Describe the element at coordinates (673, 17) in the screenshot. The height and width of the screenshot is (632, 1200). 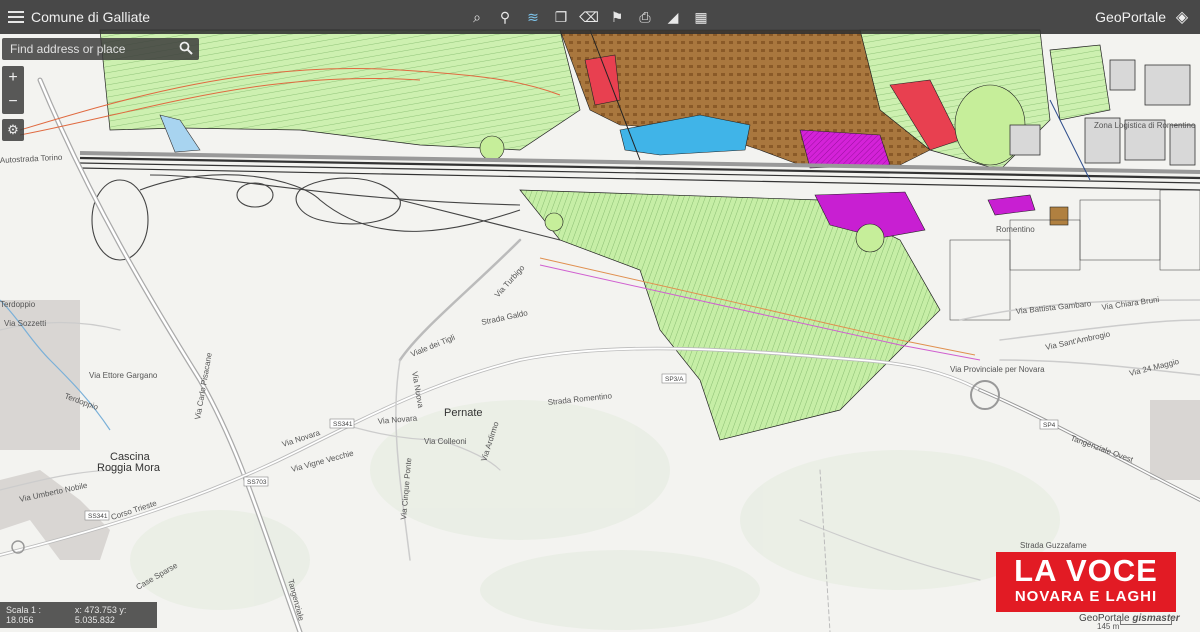
I see `measure-icon: ◢` at that location.